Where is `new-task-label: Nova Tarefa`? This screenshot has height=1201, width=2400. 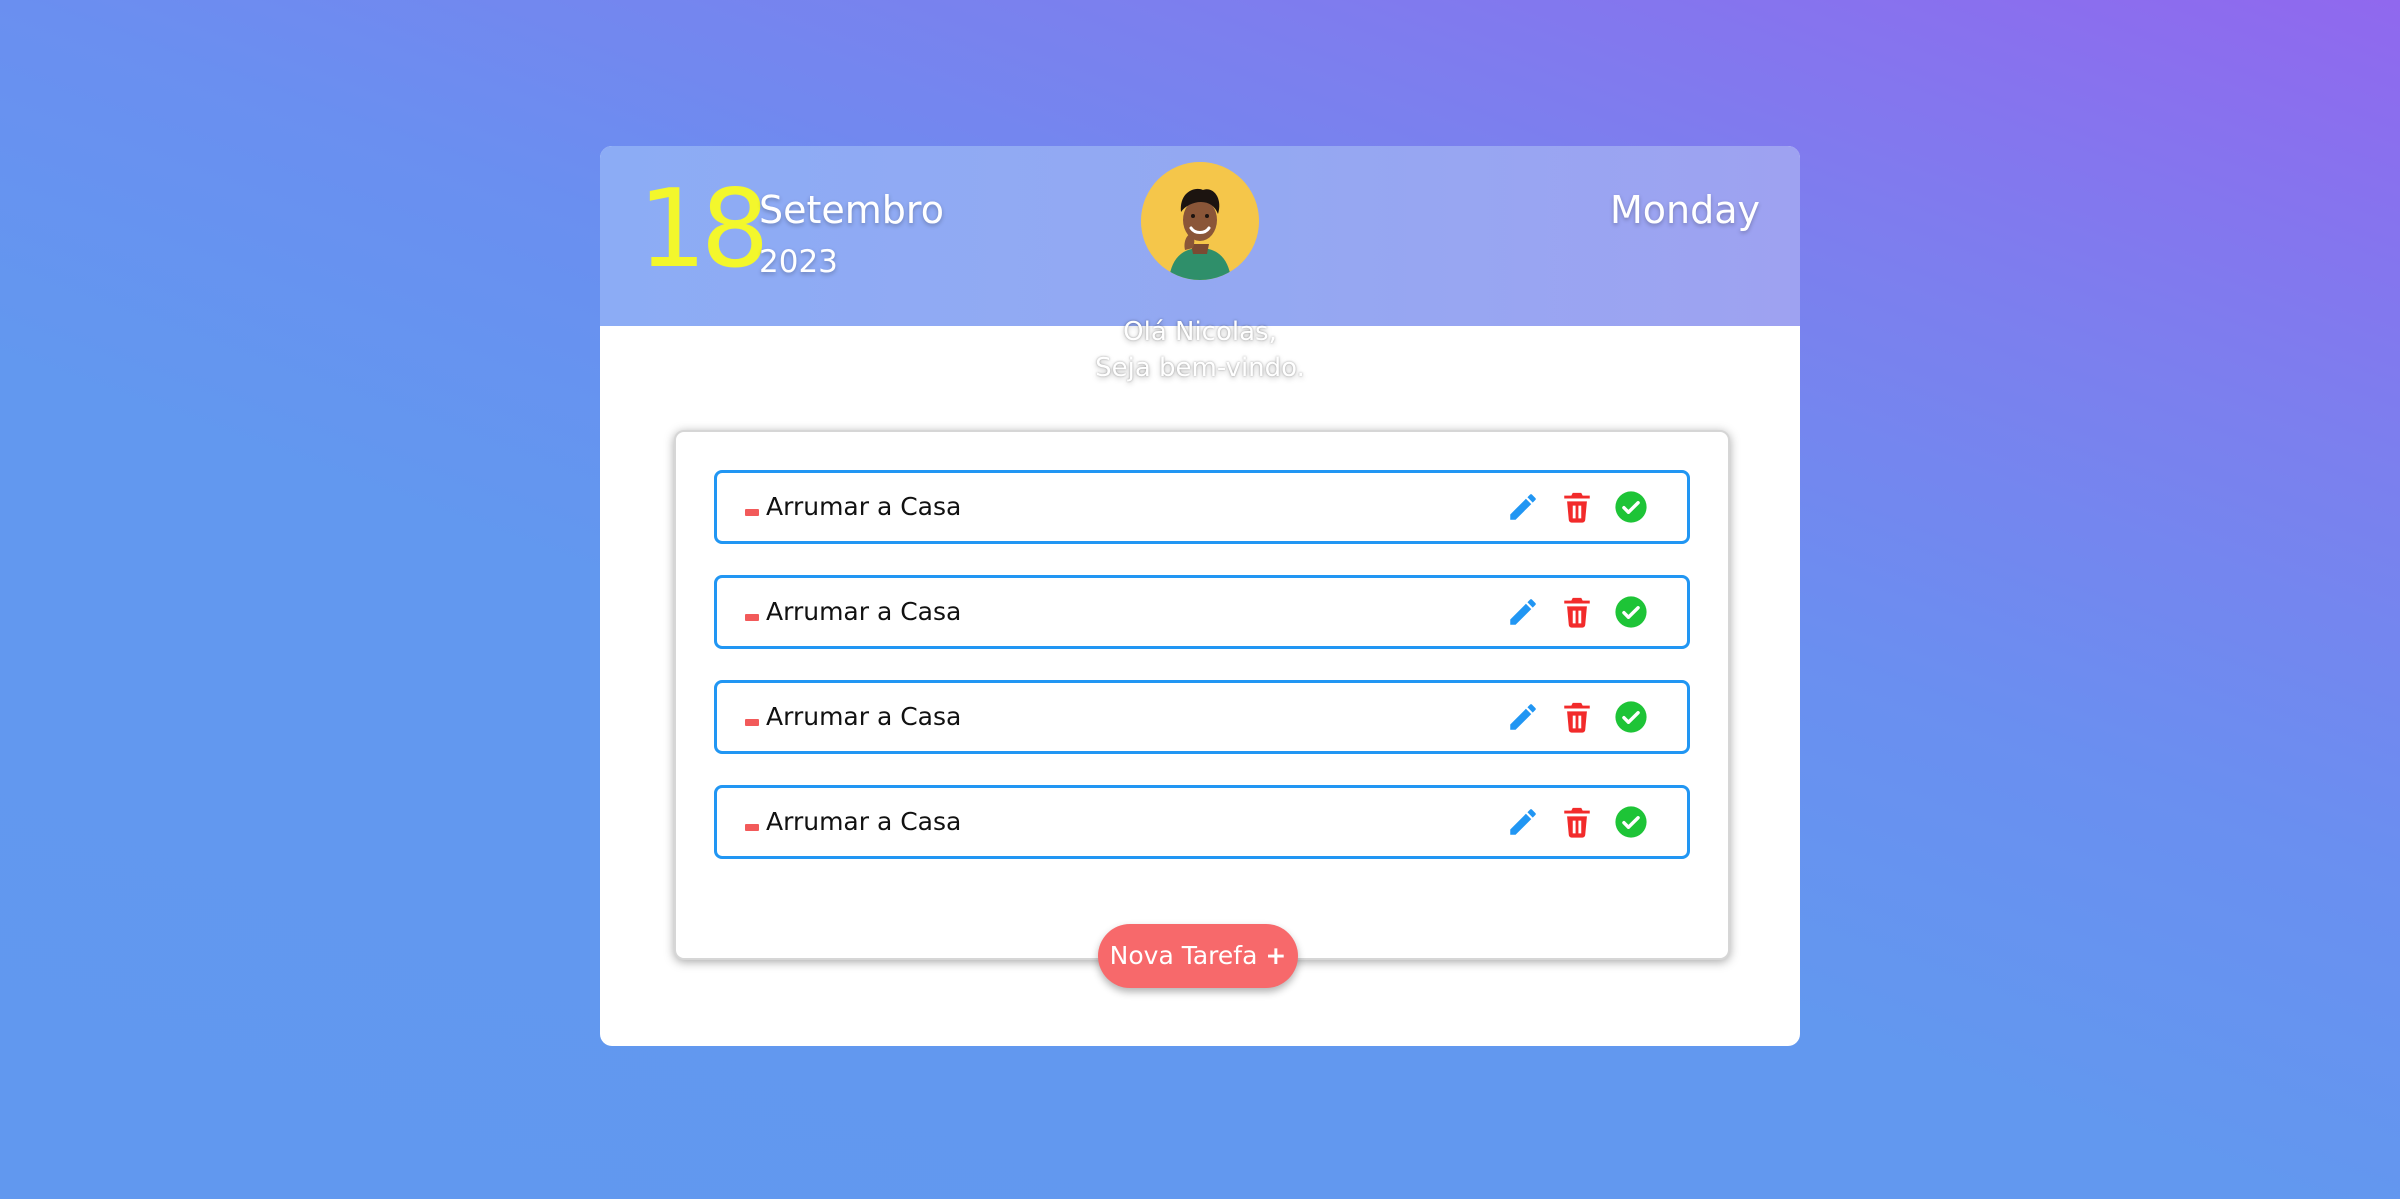
new-task-label: Nova Tarefa is located at coordinates (1183, 955).